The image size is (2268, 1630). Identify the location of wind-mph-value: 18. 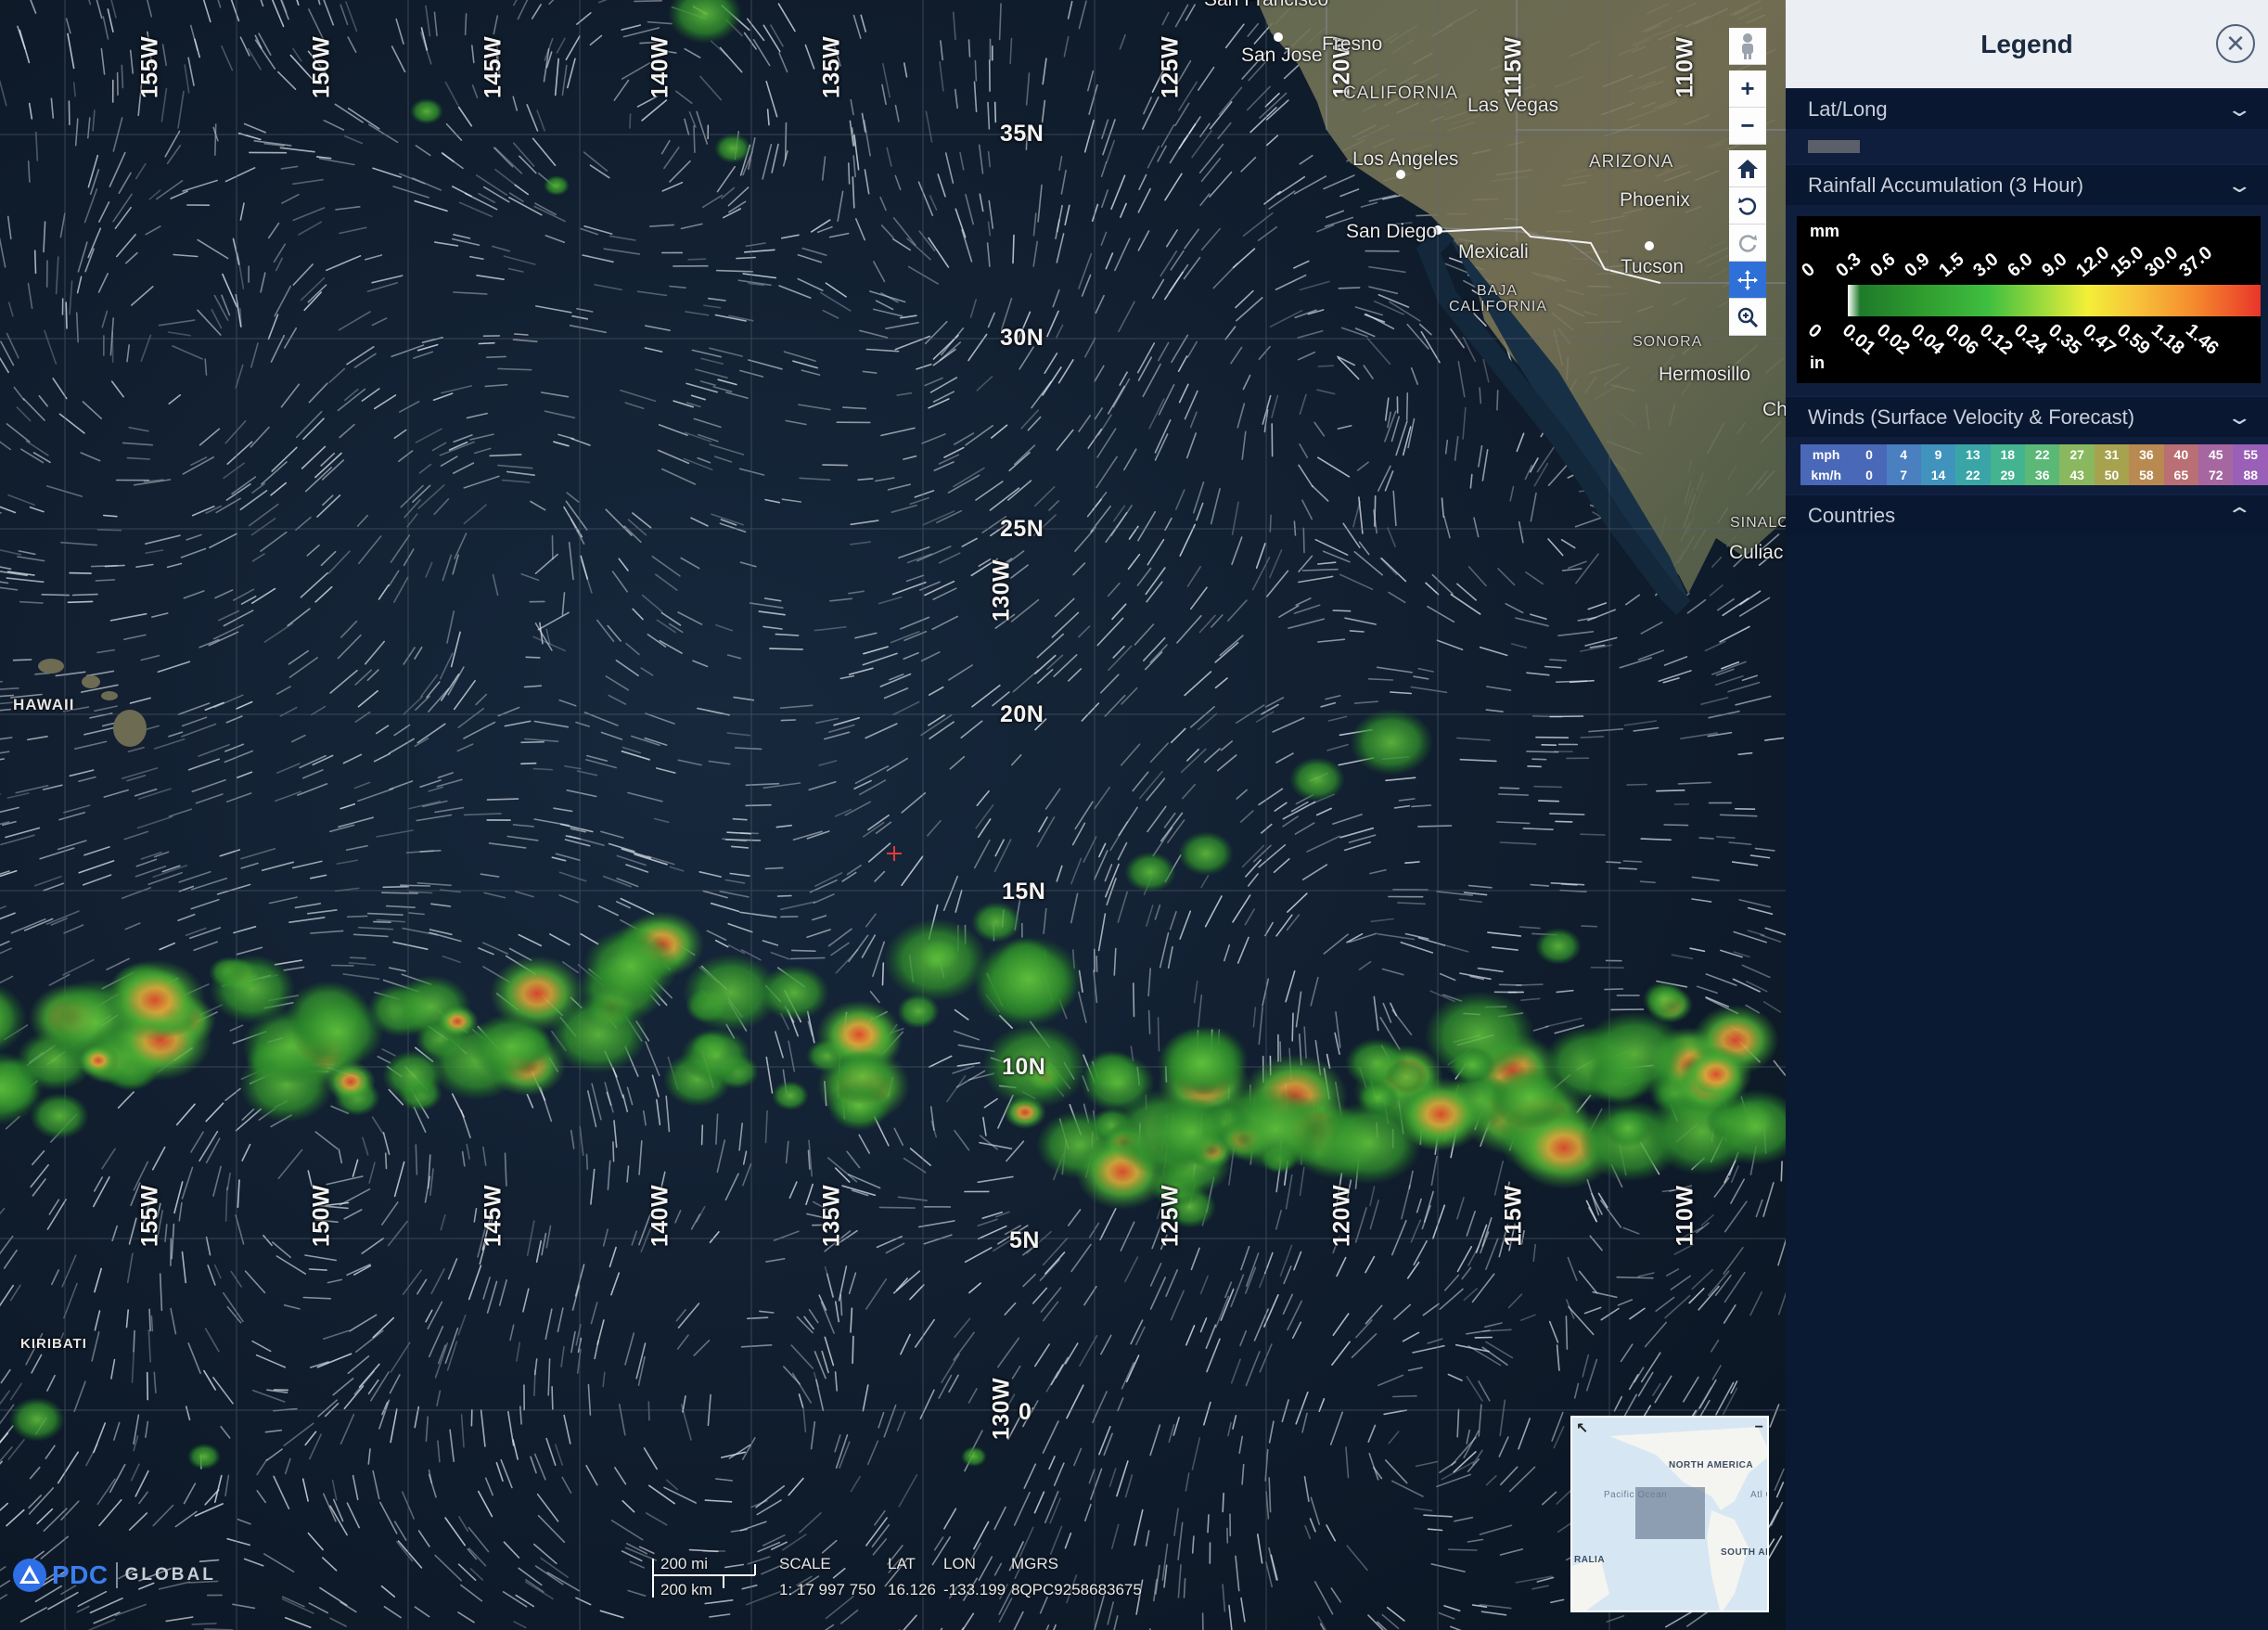
(2008, 454).